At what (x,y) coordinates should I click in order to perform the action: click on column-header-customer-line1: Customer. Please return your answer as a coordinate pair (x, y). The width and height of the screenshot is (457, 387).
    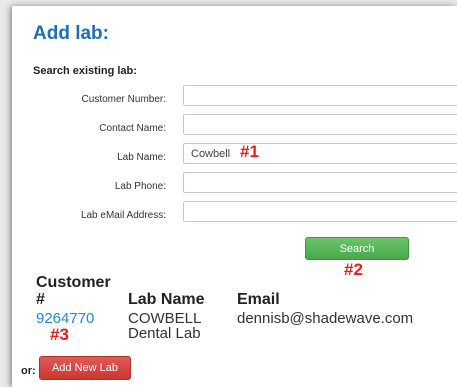
    Looking at the image, I should click on (73, 282).